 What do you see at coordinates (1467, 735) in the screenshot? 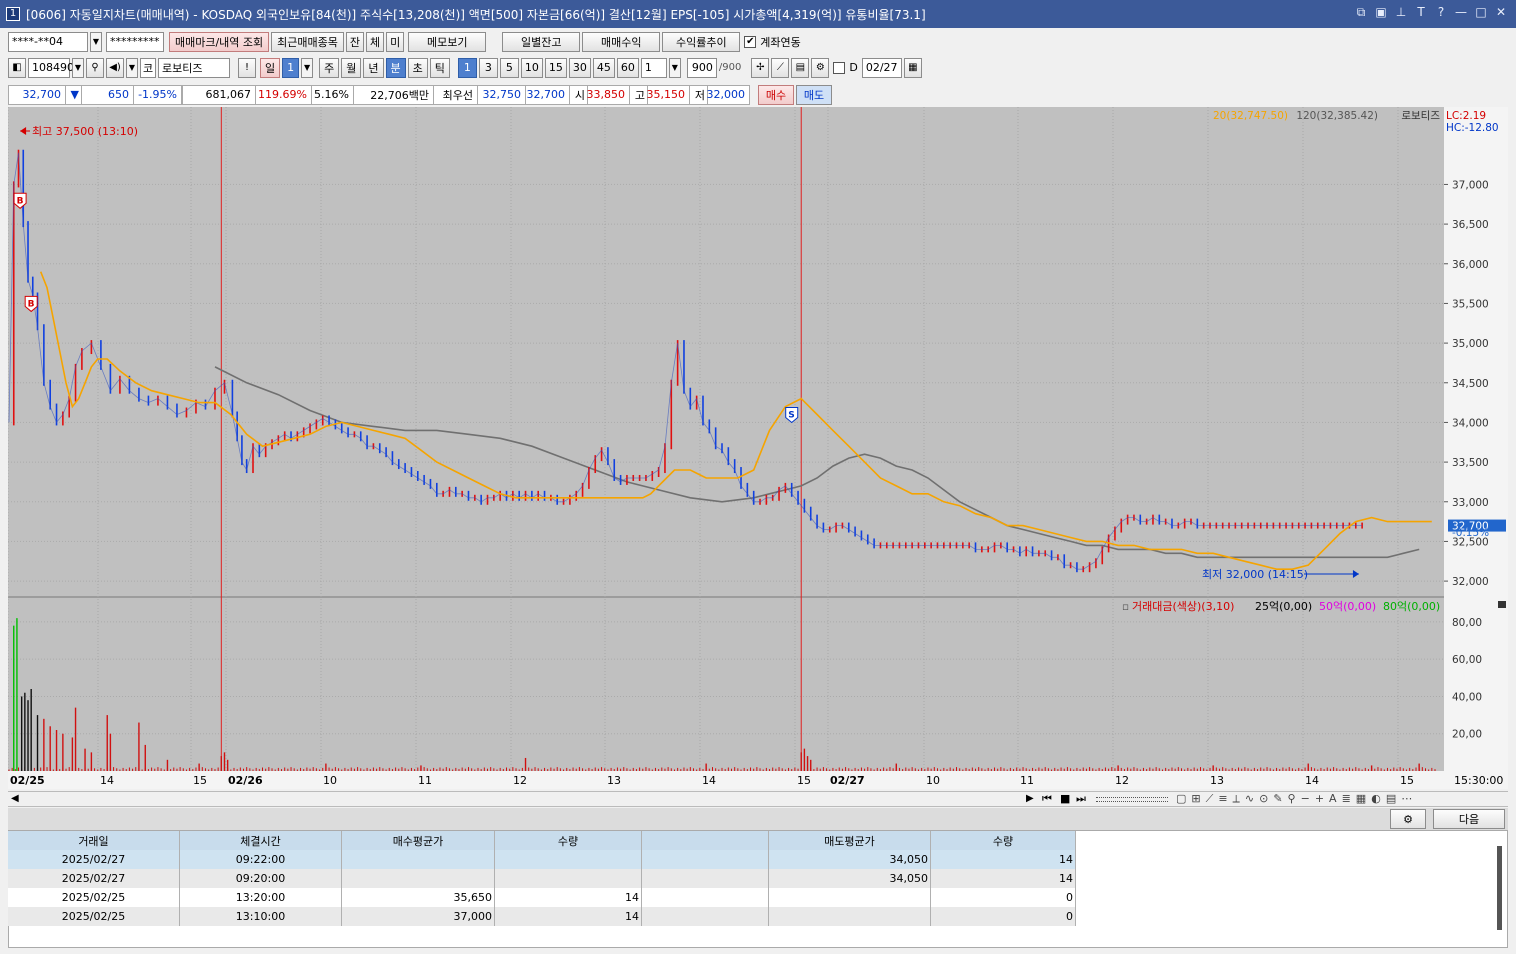
I see `vol-tick-label: 20,00` at bounding box center [1467, 735].